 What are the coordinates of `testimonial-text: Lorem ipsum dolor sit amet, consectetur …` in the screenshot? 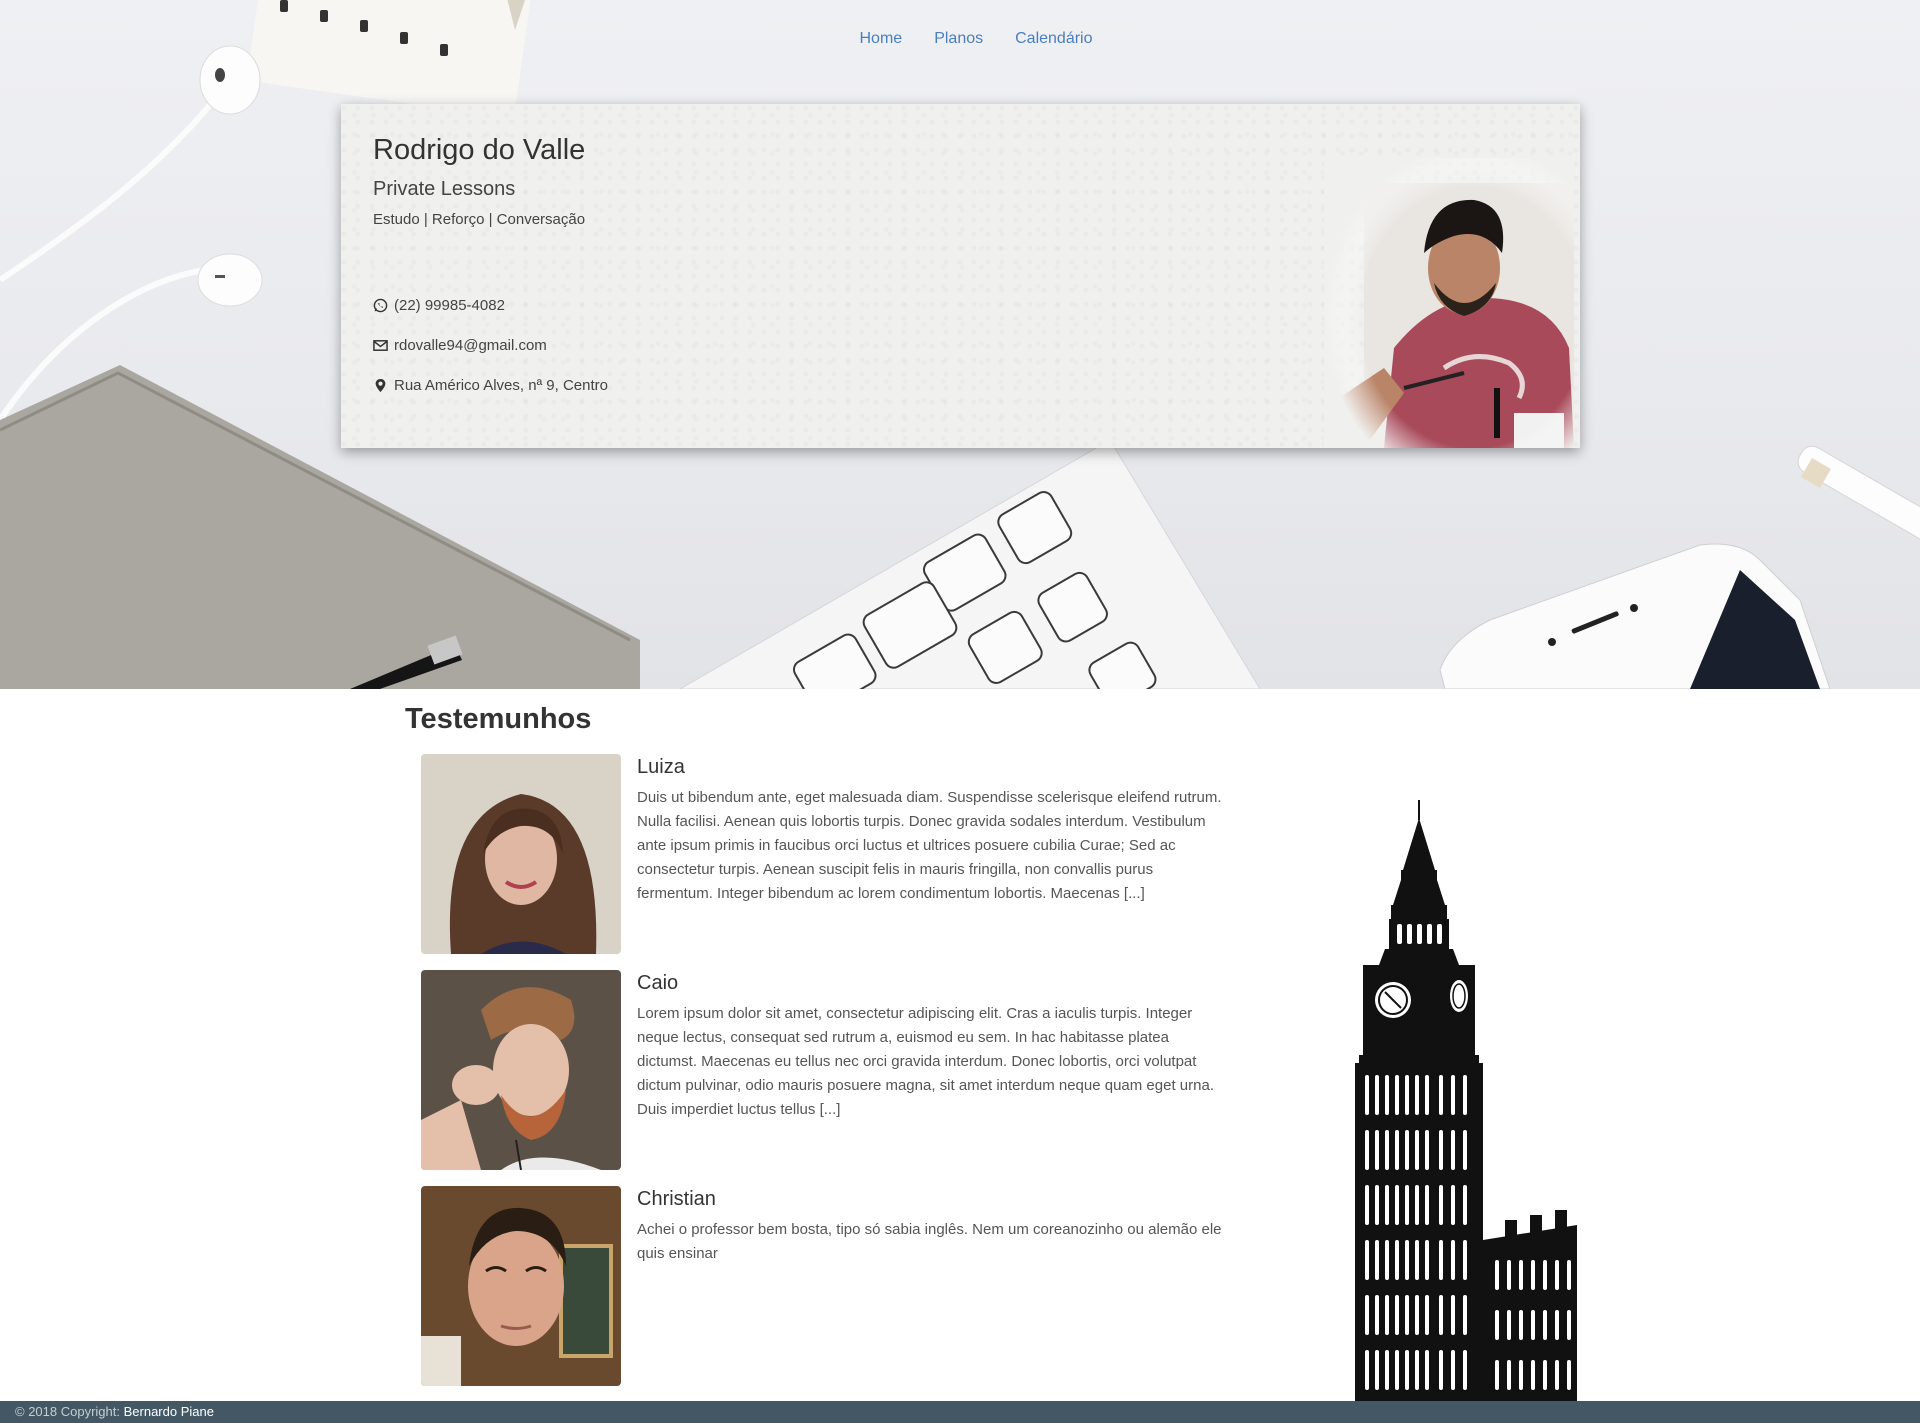 It's located at (925, 1061).